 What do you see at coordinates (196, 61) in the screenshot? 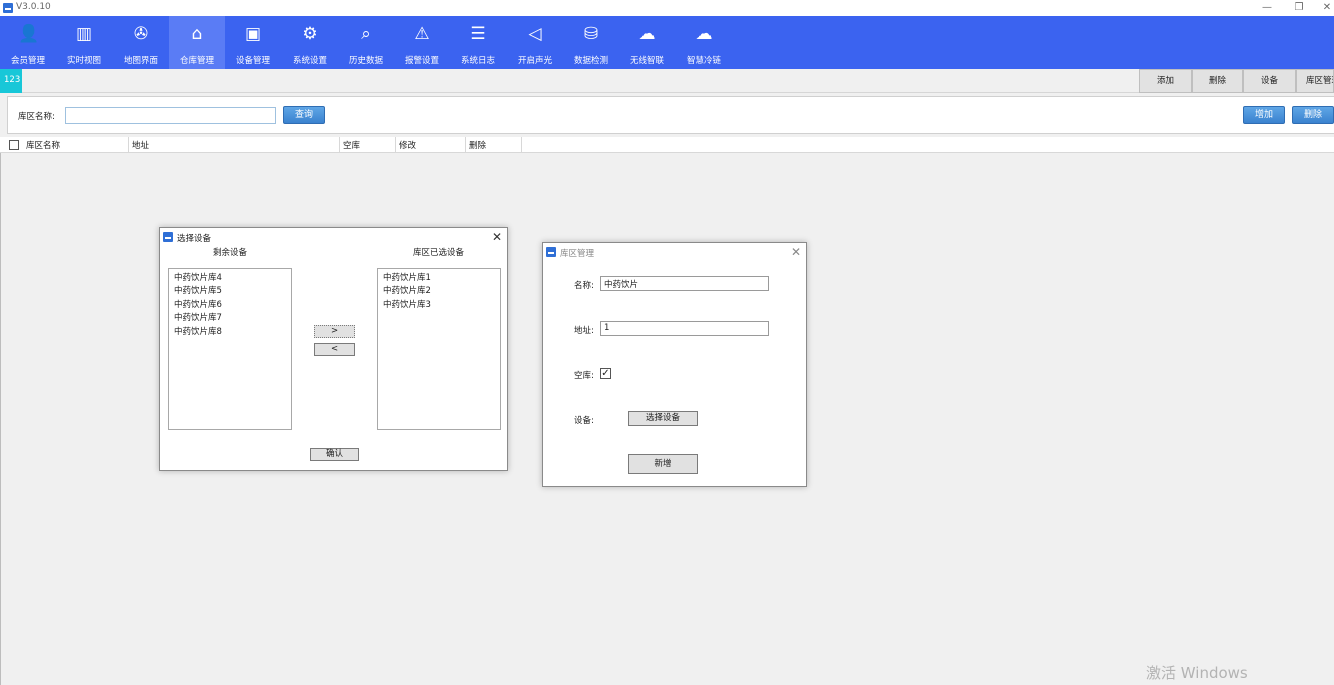
I see `toolbar-item-label: 仓库管理` at bounding box center [196, 61].